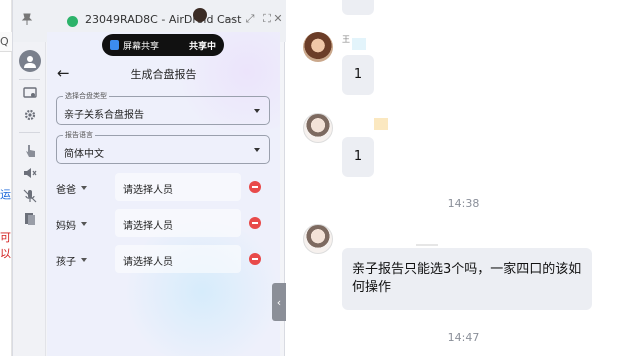 The image size is (641, 356). What do you see at coordinates (163, 108) in the screenshot?
I see `report-type-select: 选择合盘类型 亲子关系合盘报告` at bounding box center [163, 108].